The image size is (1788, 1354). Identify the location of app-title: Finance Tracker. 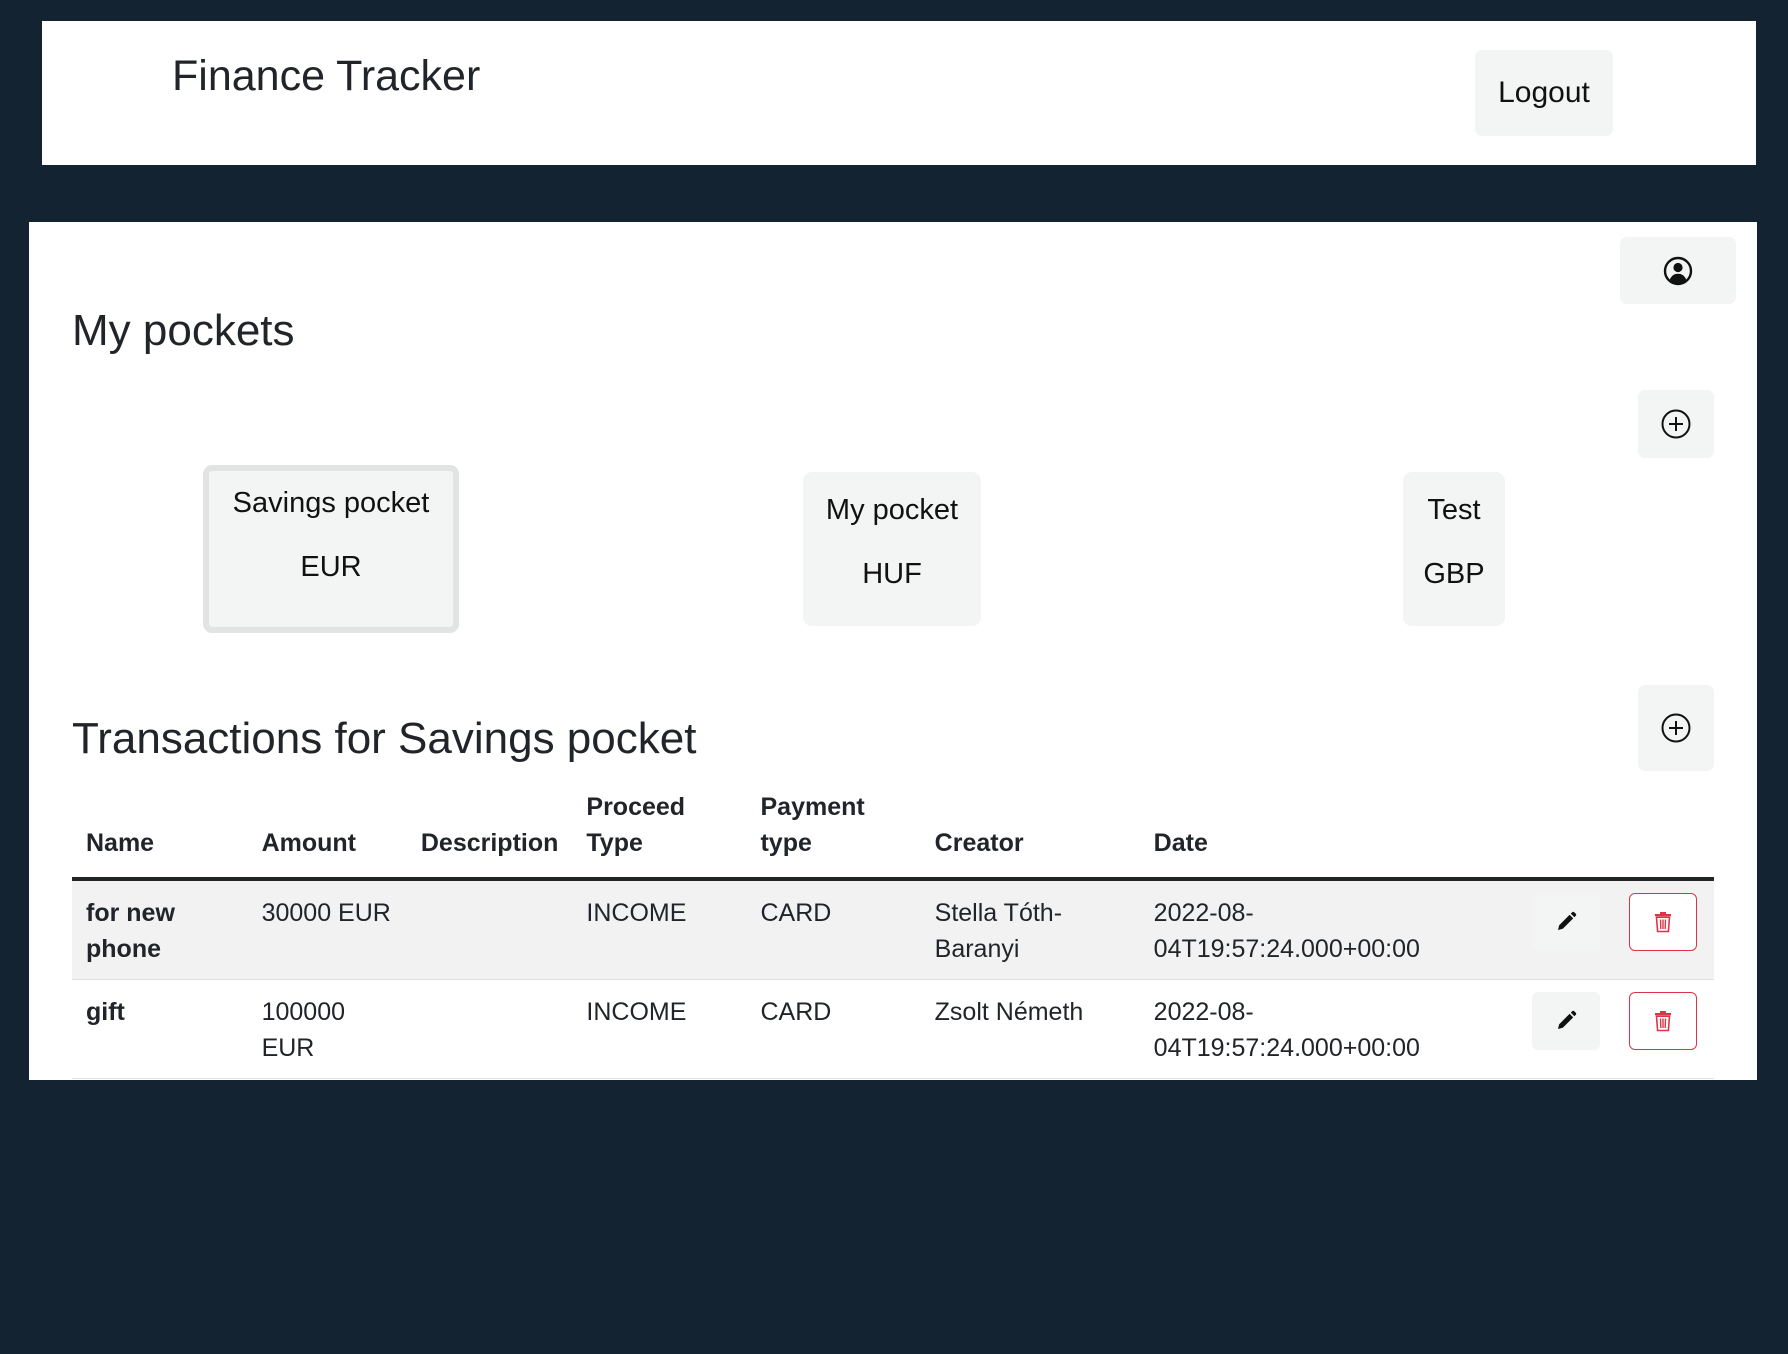
(326, 76).